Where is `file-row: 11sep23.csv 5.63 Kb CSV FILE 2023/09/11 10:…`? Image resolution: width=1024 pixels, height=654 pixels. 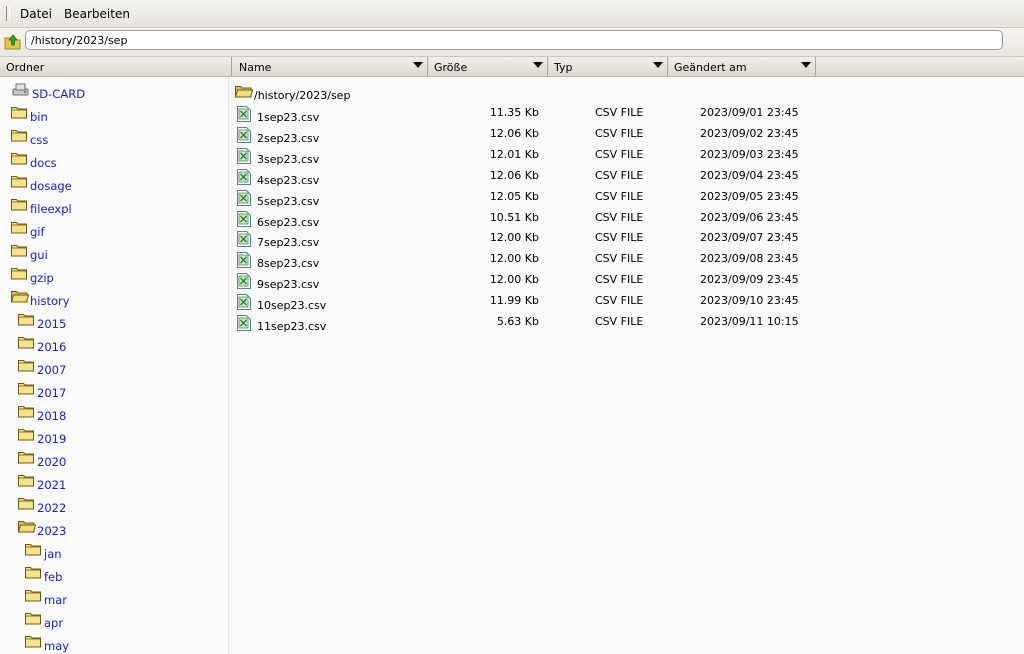
file-row: 11sep23.csv 5.63 Kb CSV FILE 2023/09/11 10:… is located at coordinates (529, 325).